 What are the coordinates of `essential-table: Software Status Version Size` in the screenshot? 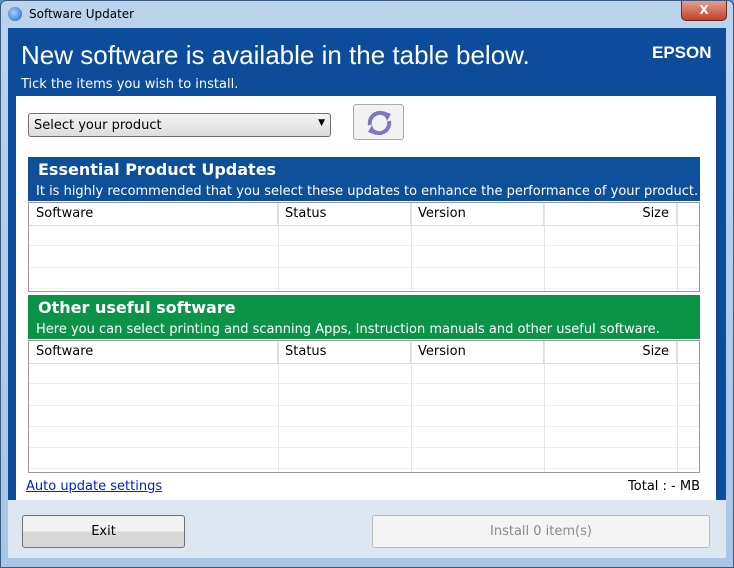 It's located at (364, 247).